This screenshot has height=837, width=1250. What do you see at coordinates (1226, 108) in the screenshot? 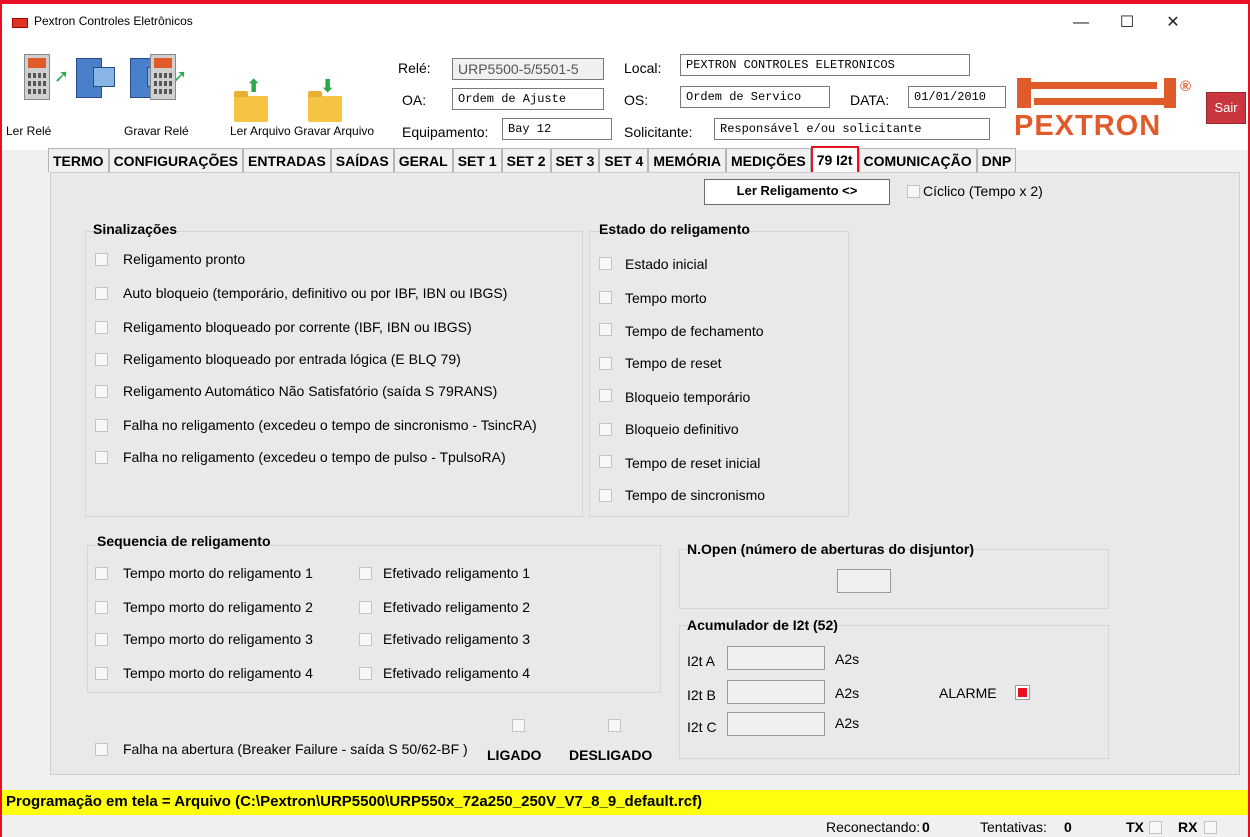
I see `sair-button: Sair` at bounding box center [1226, 108].